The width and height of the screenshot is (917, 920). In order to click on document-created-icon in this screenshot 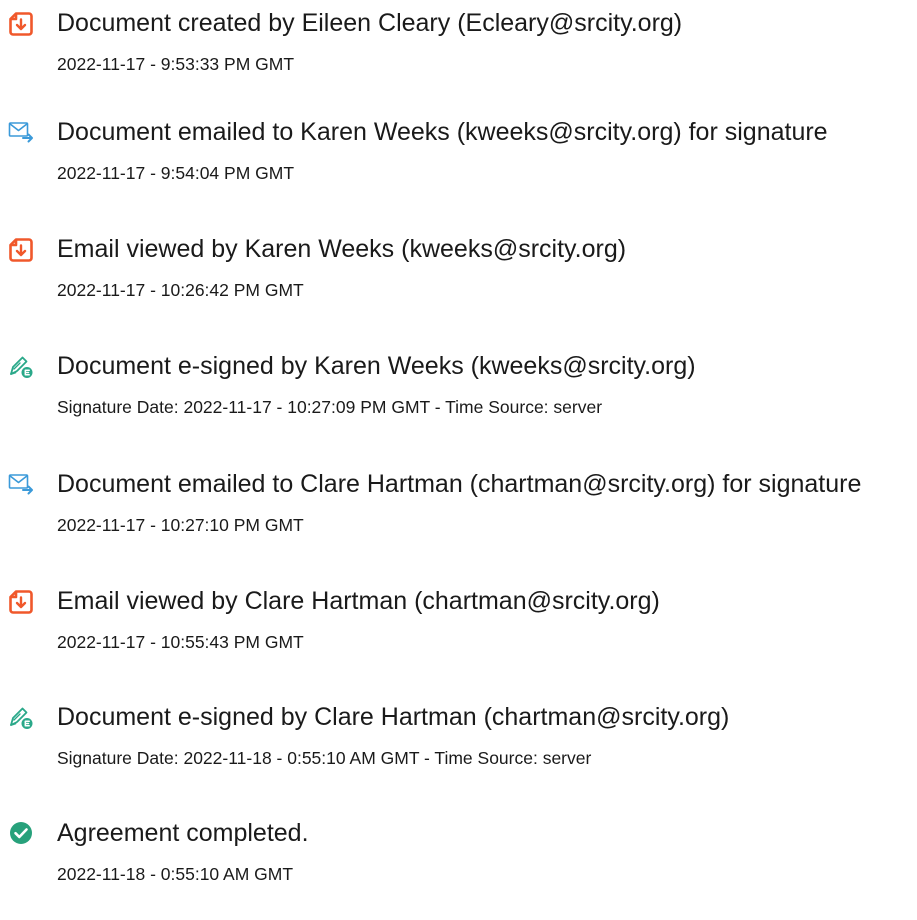, I will do `click(21, 23)`.